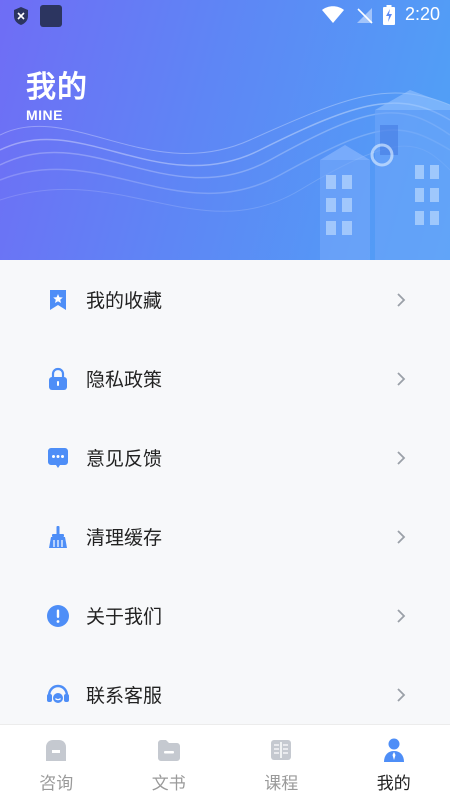 The image size is (450, 800). Describe the element at coordinates (393, 784) in the screenshot. I see `tab-label: 我的` at that location.